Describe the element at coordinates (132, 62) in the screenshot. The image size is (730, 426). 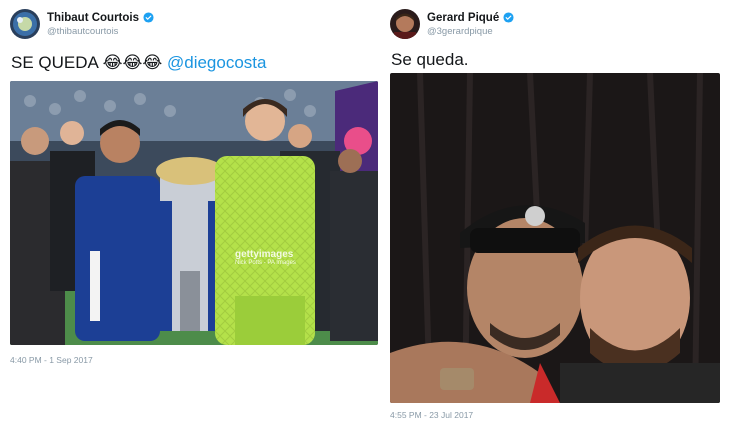
I see `emoji-tears-of-joy-icon: 😂😂😂` at that location.